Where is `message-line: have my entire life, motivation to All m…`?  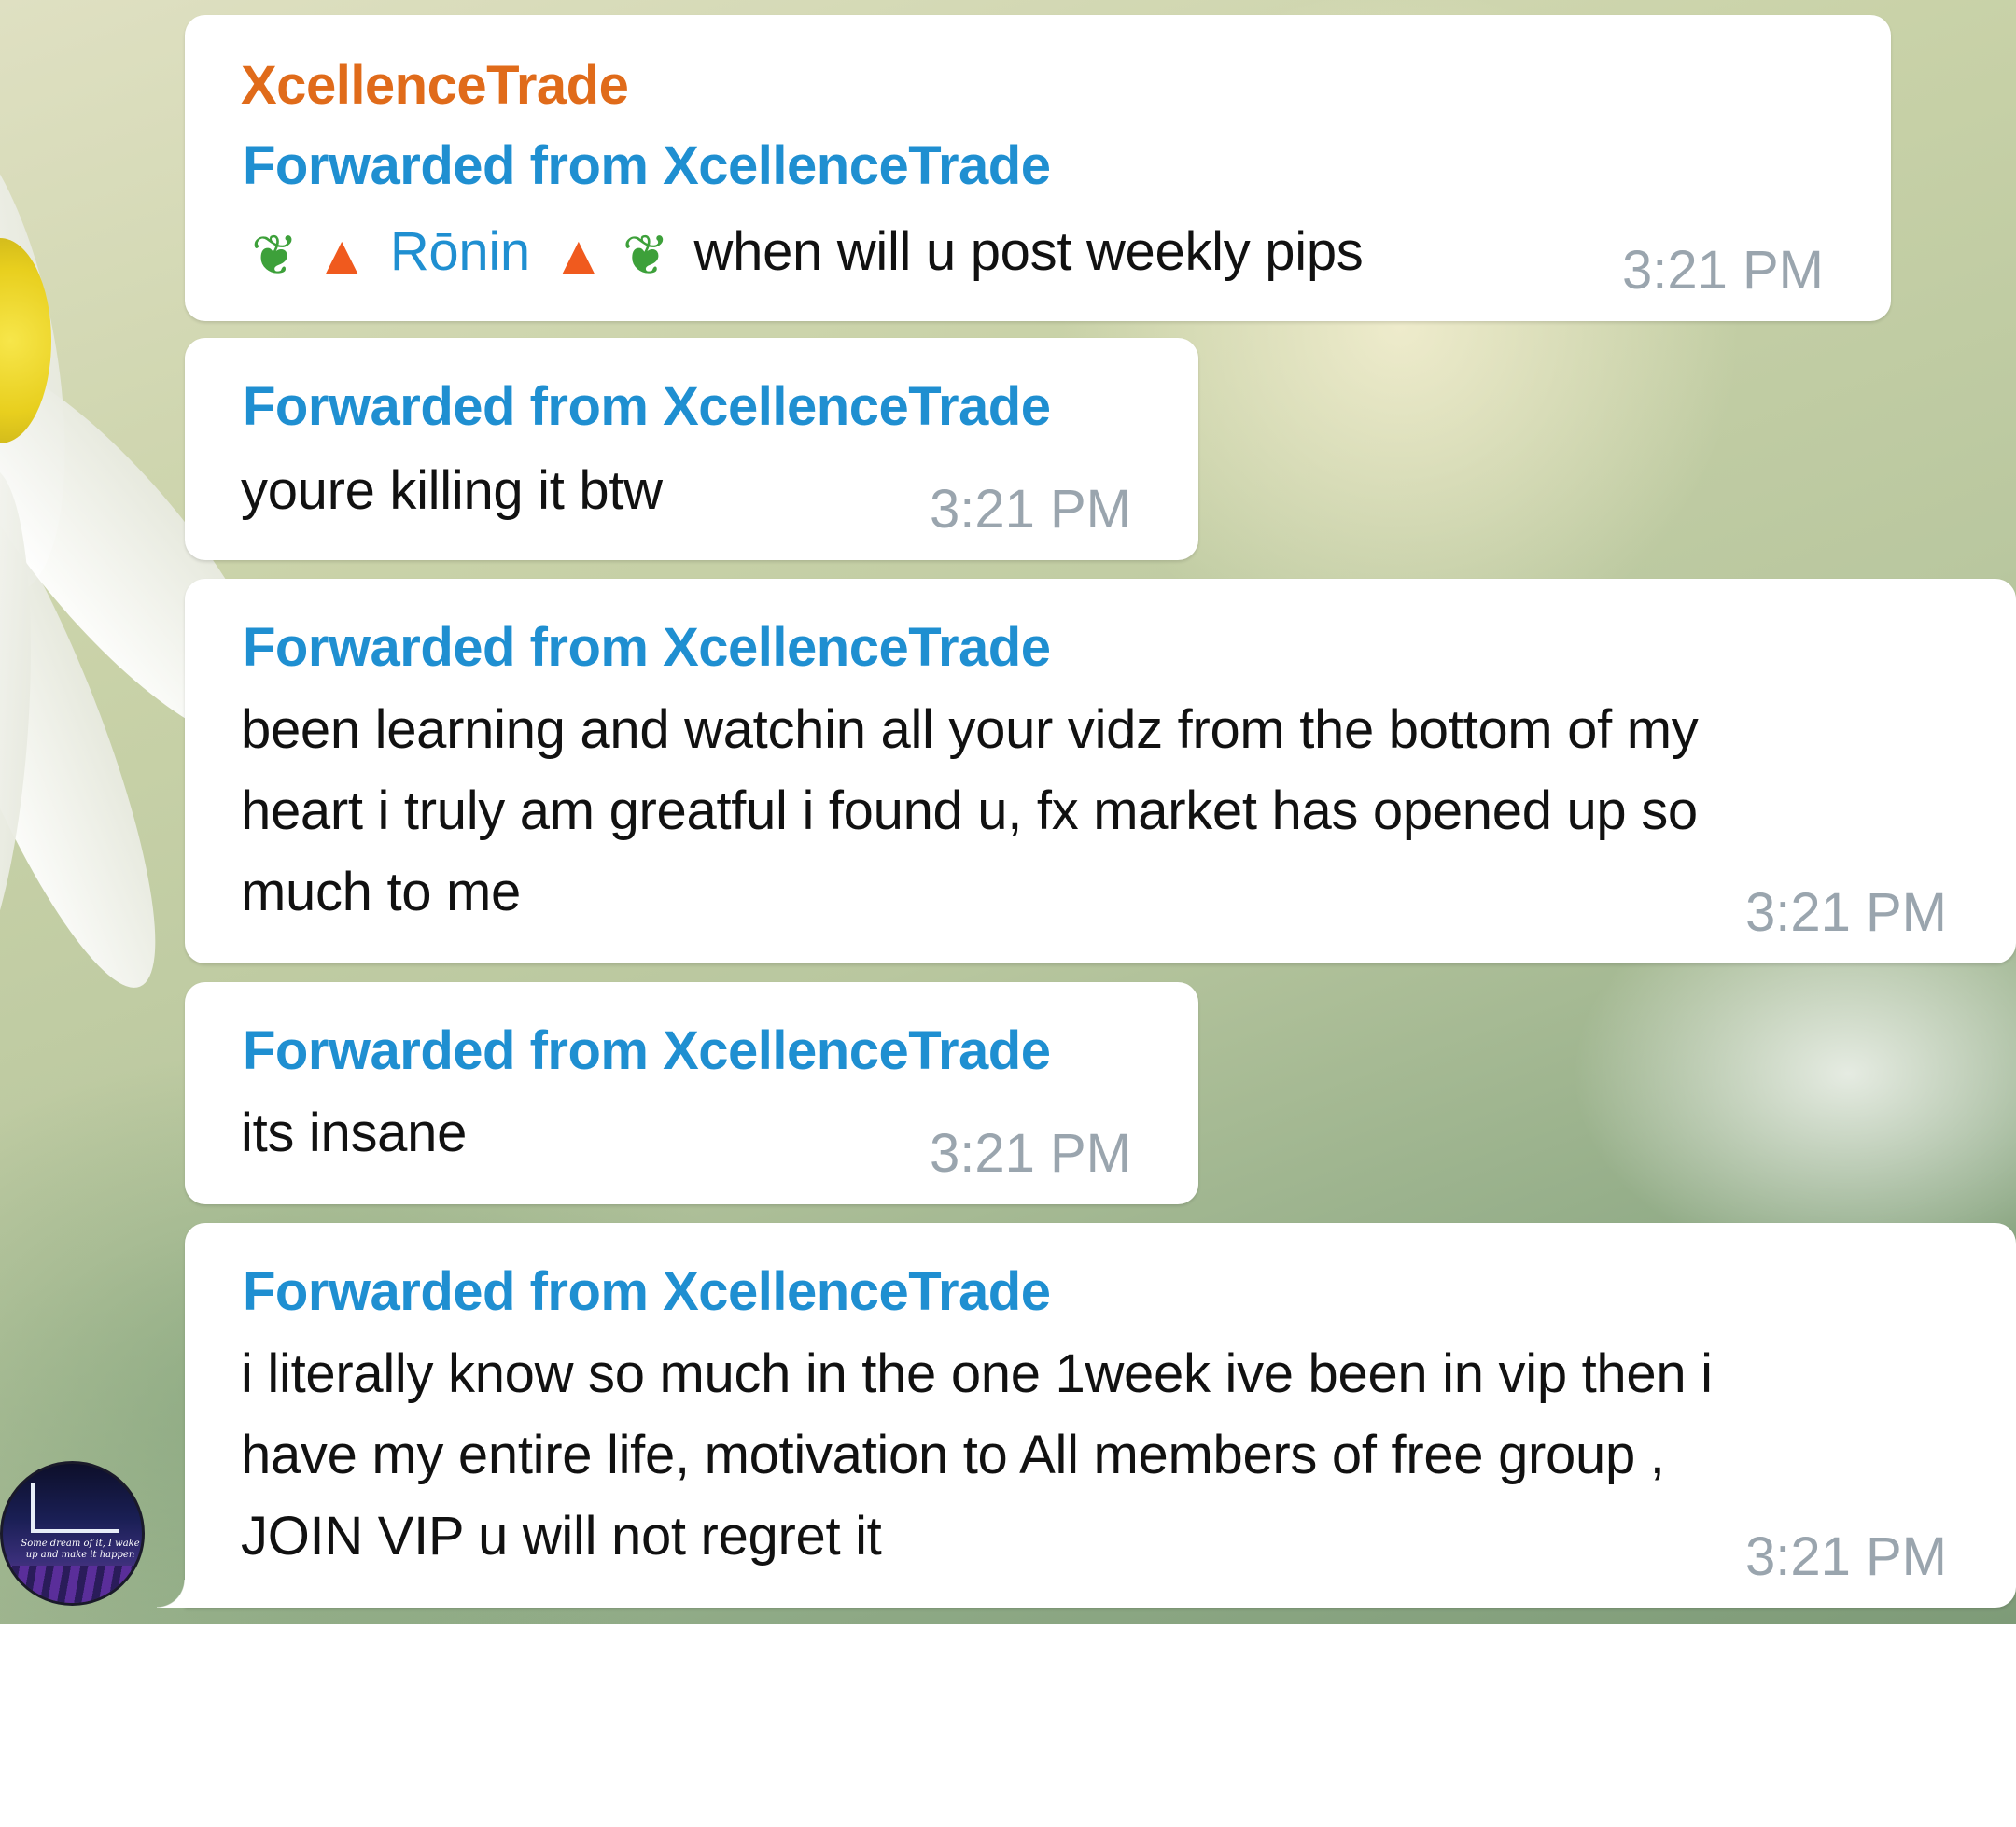 message-line: have my entire life, motivation to All m… is located at coordinates (953, 1455).